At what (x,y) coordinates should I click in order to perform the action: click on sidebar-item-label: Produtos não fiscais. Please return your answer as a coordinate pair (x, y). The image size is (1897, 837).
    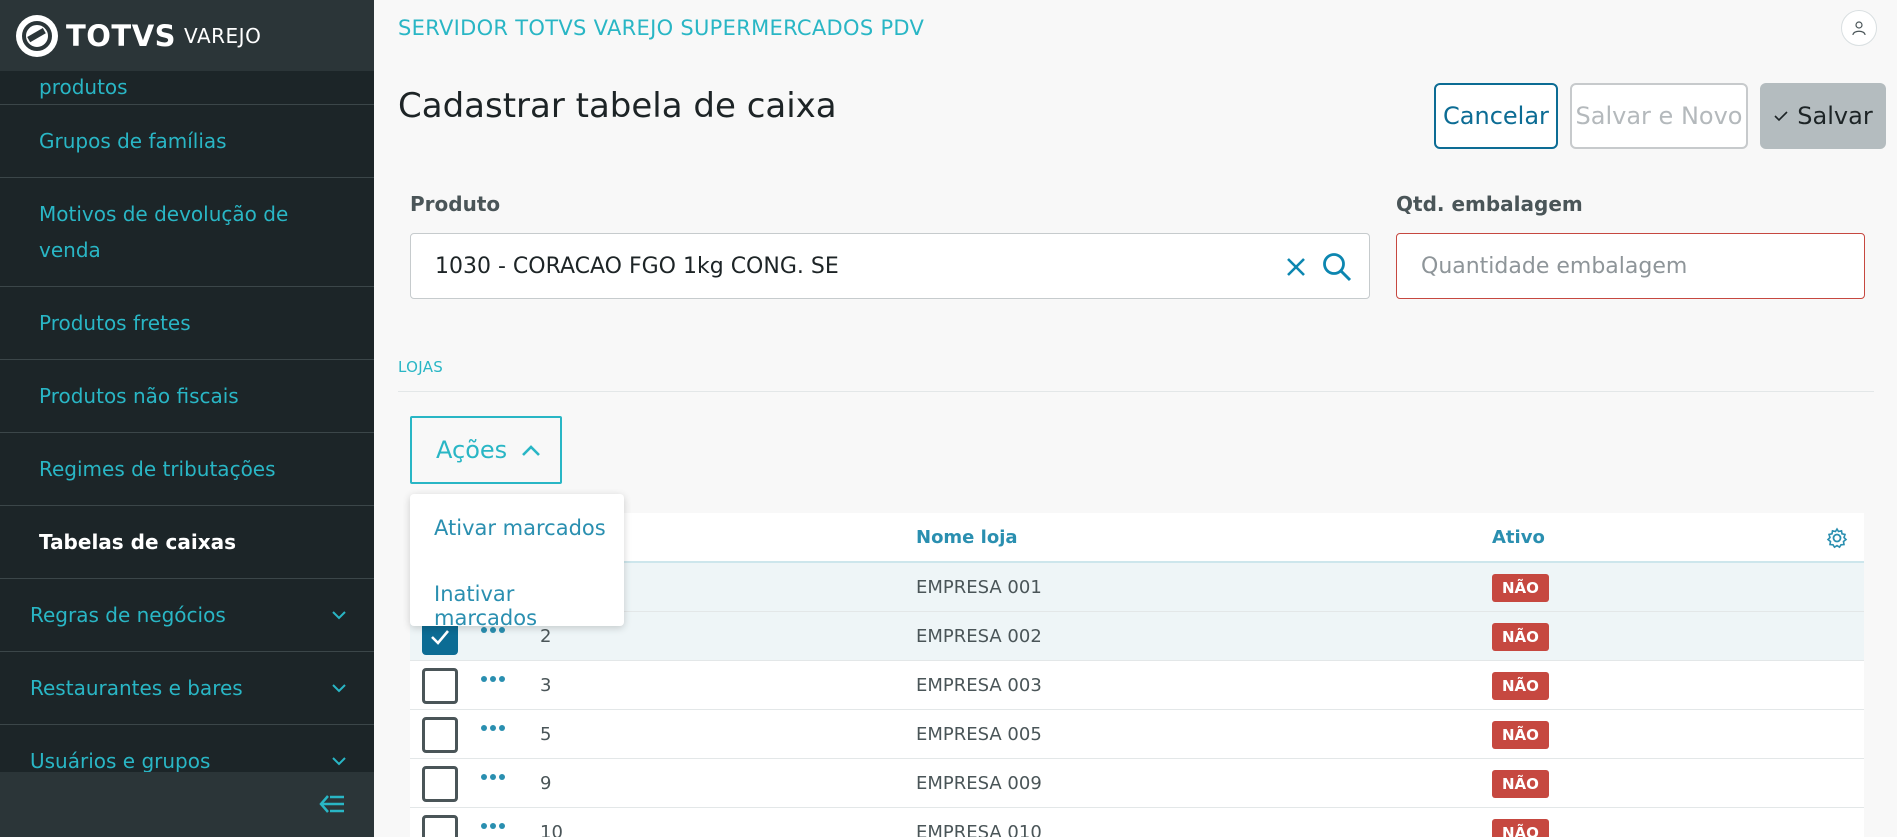
    Looking at the image, I should click on (139, 396).